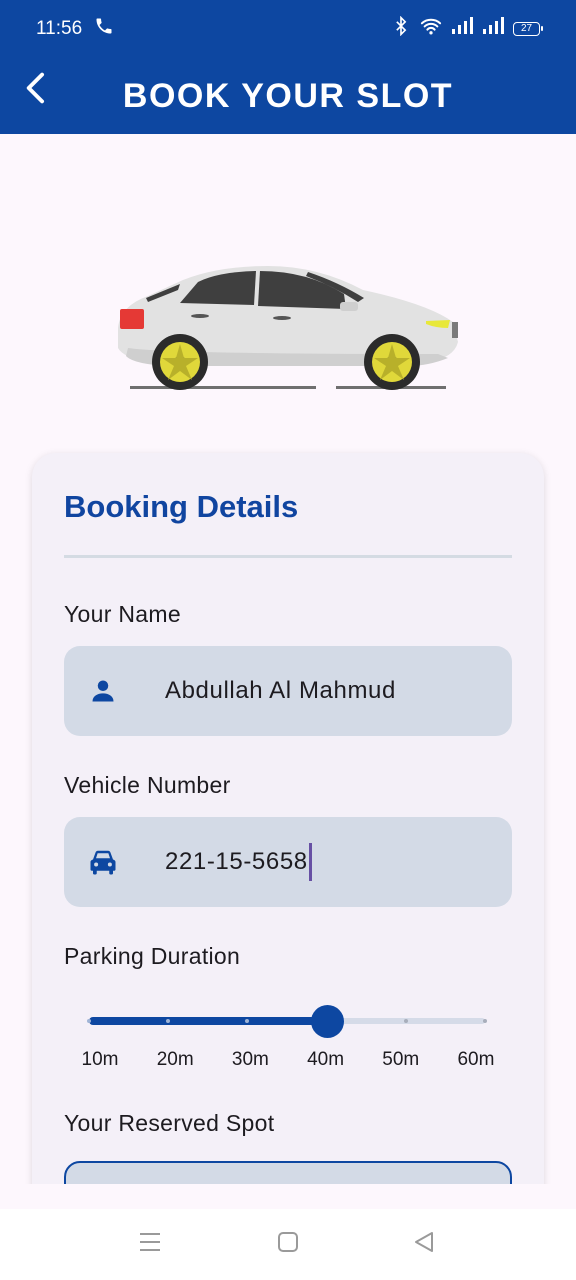 This screenshot has height=1280, width=576. I want to click on name-label: Your Name, so click(122, 614).